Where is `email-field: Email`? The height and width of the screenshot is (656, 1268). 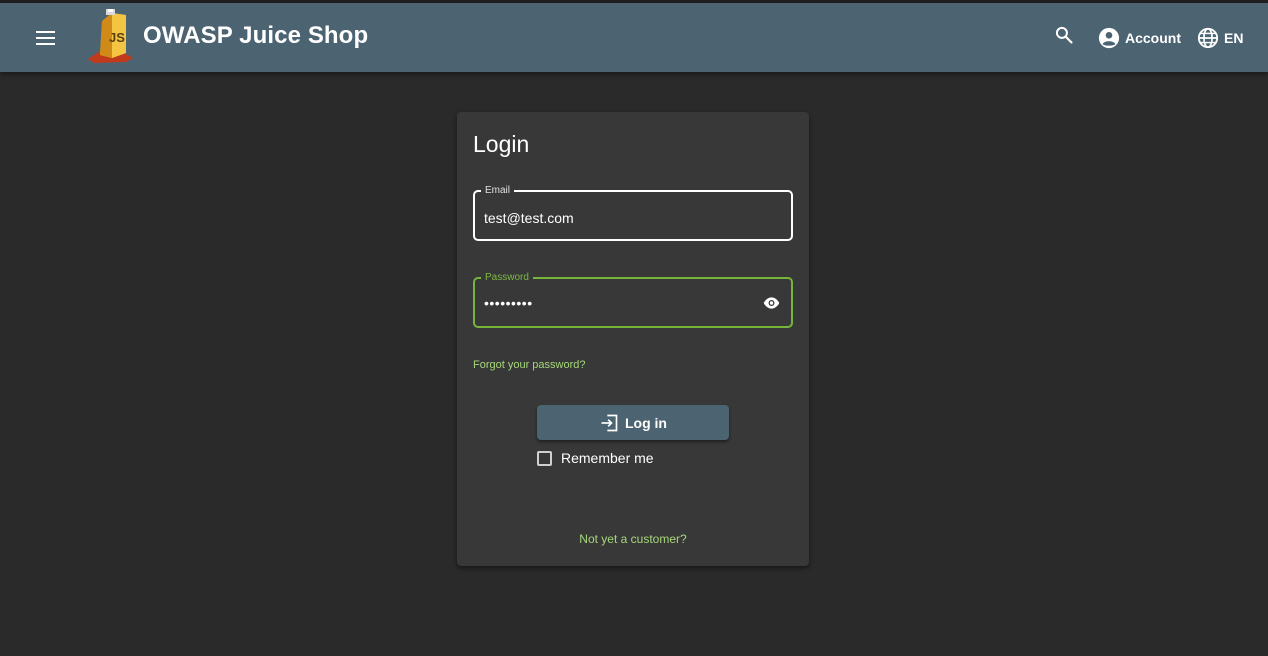 email-field: Email is located at coordinates (633, 212).